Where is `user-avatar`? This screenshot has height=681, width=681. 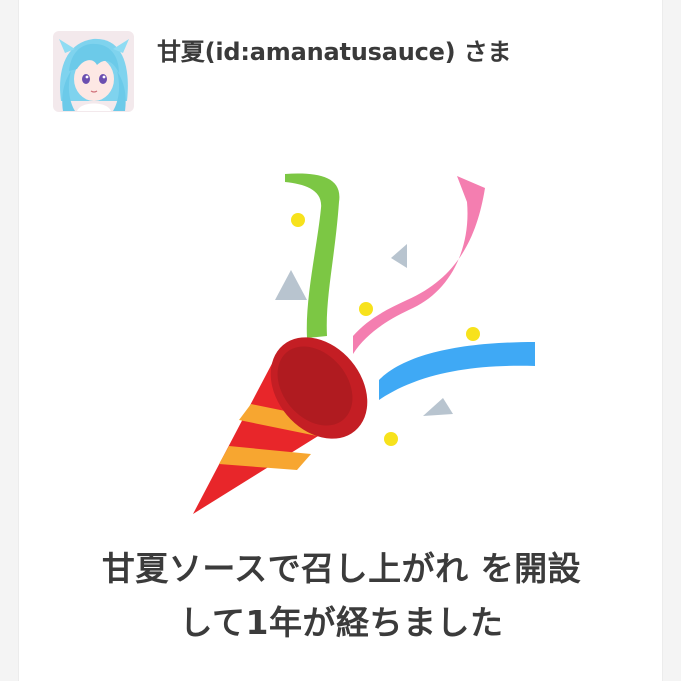
user-avatar is located at coordinates (93, 71).